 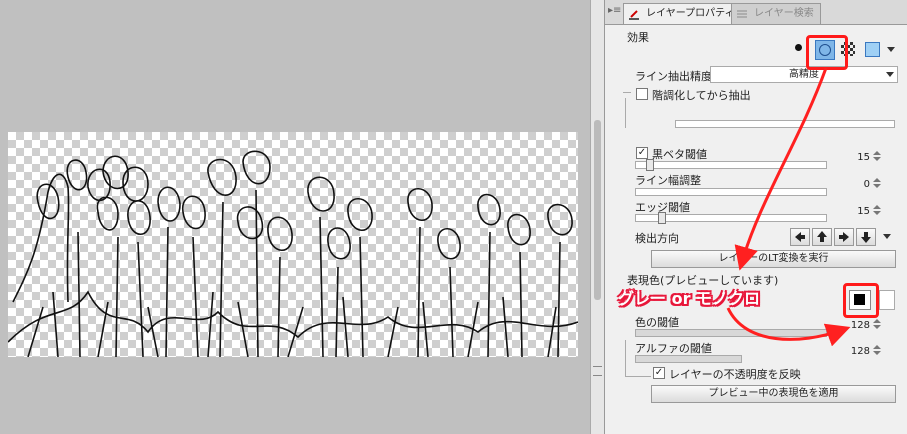 What do you see at coordinates (788, 327) in the screenshot?
I see `arrow-to-color-threshold` at bounding box center [788, 327].